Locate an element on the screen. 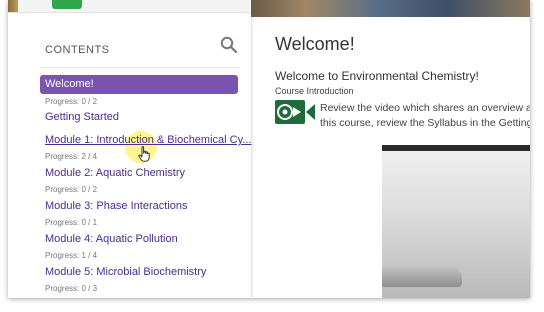 The height and width of the screenshot is (312, 544). video-camera-icon is located at coordinates (295, 112).